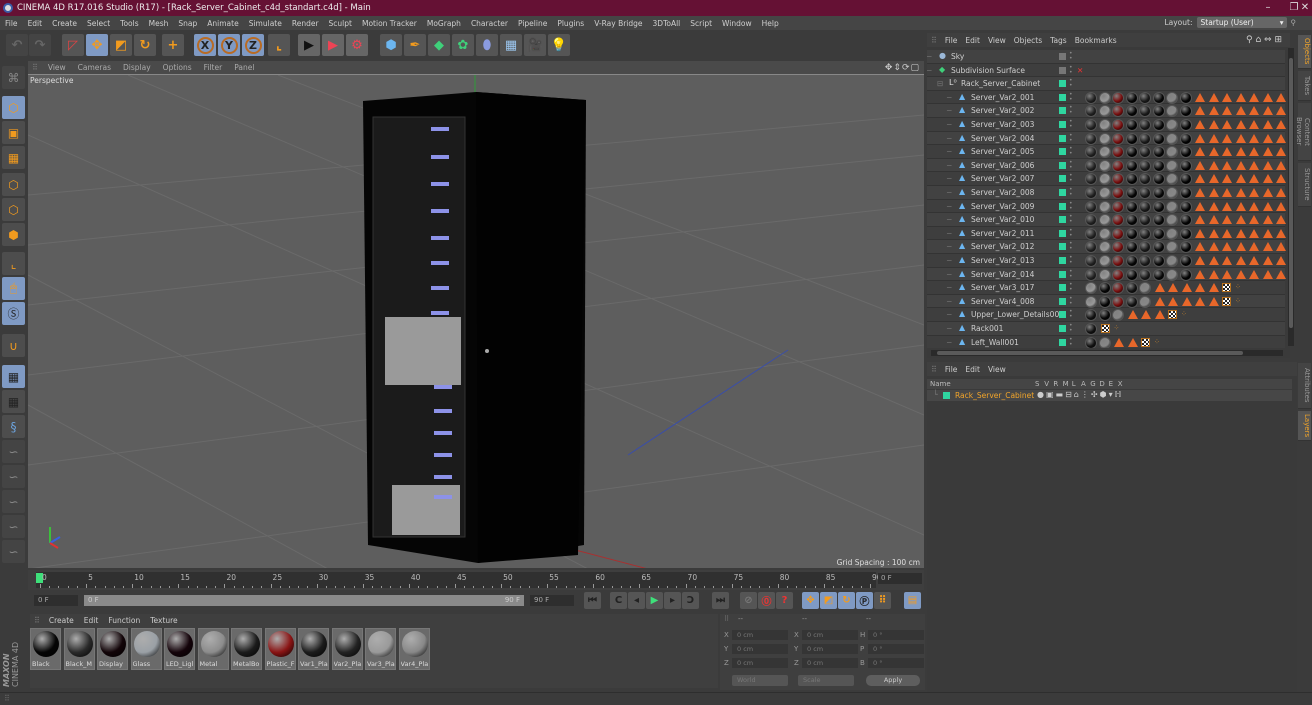  Describe the element at coordinates (1106, 288) in the screenshot. I see `object-row-server-var3-017: ─ ▲ Server_Var3_017 • • ⁘` at that location.